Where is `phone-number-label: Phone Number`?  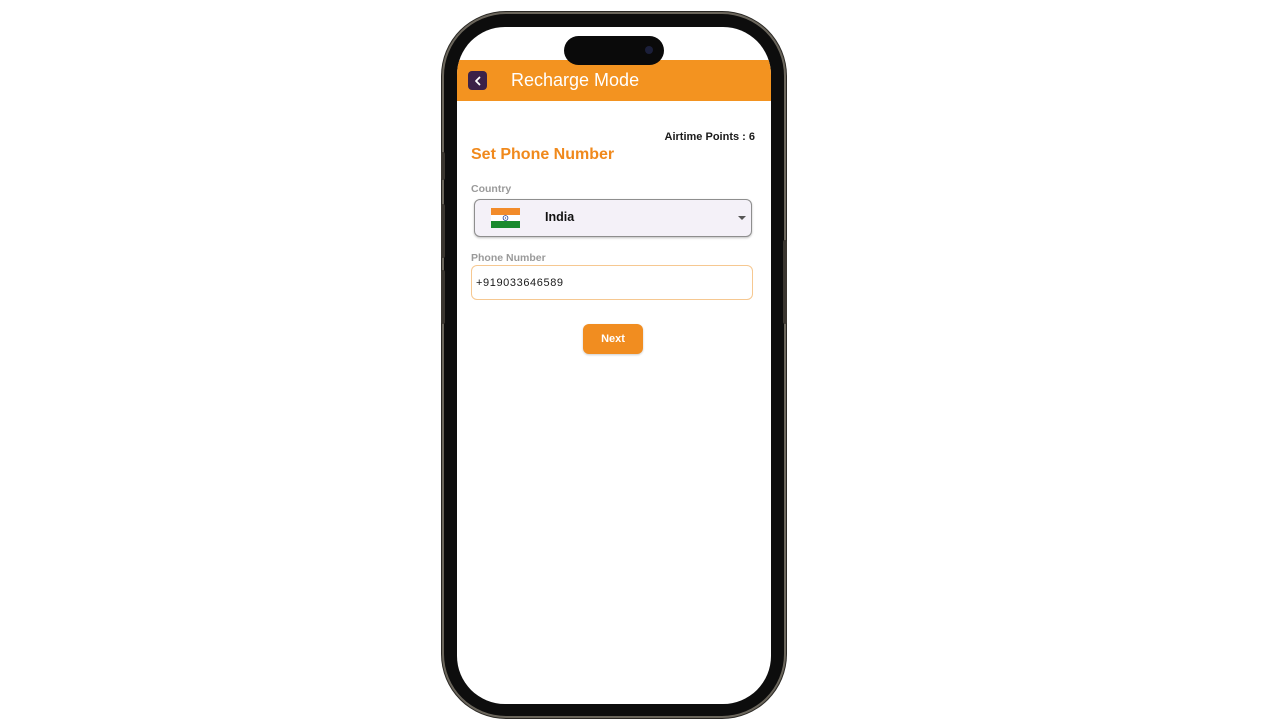
phone-number-label: Phone Number is located at coordinates (508, 258).